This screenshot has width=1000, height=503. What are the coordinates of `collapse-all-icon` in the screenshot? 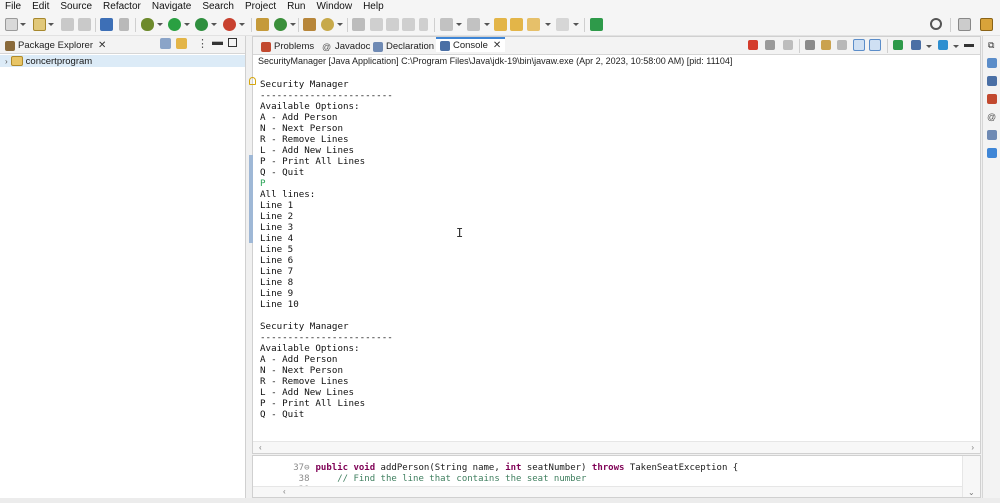 It's located at (165, 43).